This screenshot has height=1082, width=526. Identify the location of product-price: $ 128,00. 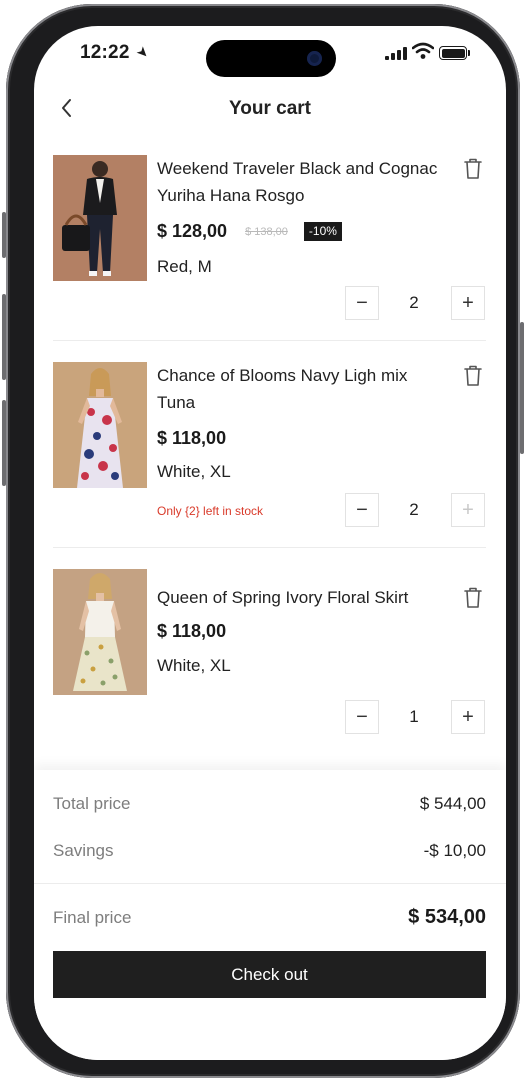
(192, 231).